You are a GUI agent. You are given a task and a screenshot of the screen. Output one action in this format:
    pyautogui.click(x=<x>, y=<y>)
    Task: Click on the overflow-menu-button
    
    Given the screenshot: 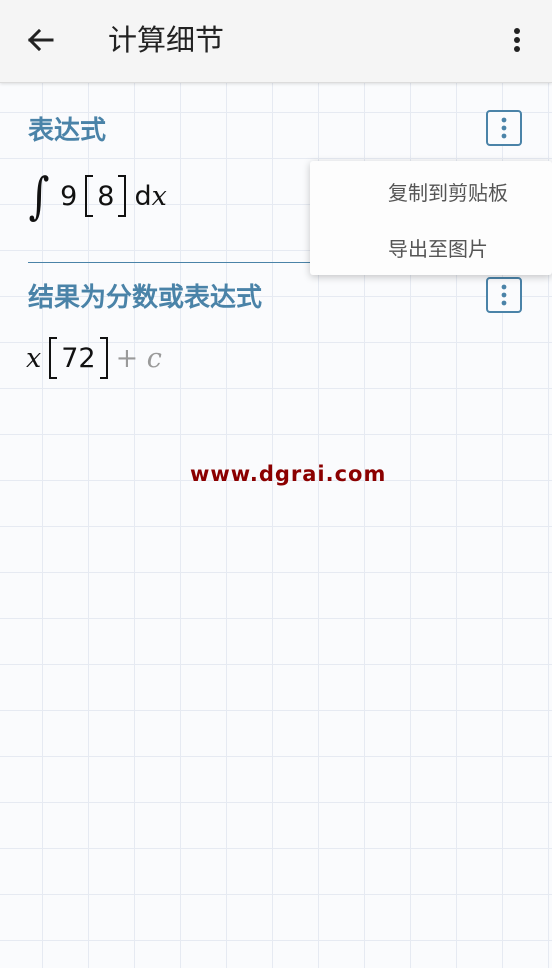 What is the action you would take?
    pyautogui.click(x=517, y=40)
    